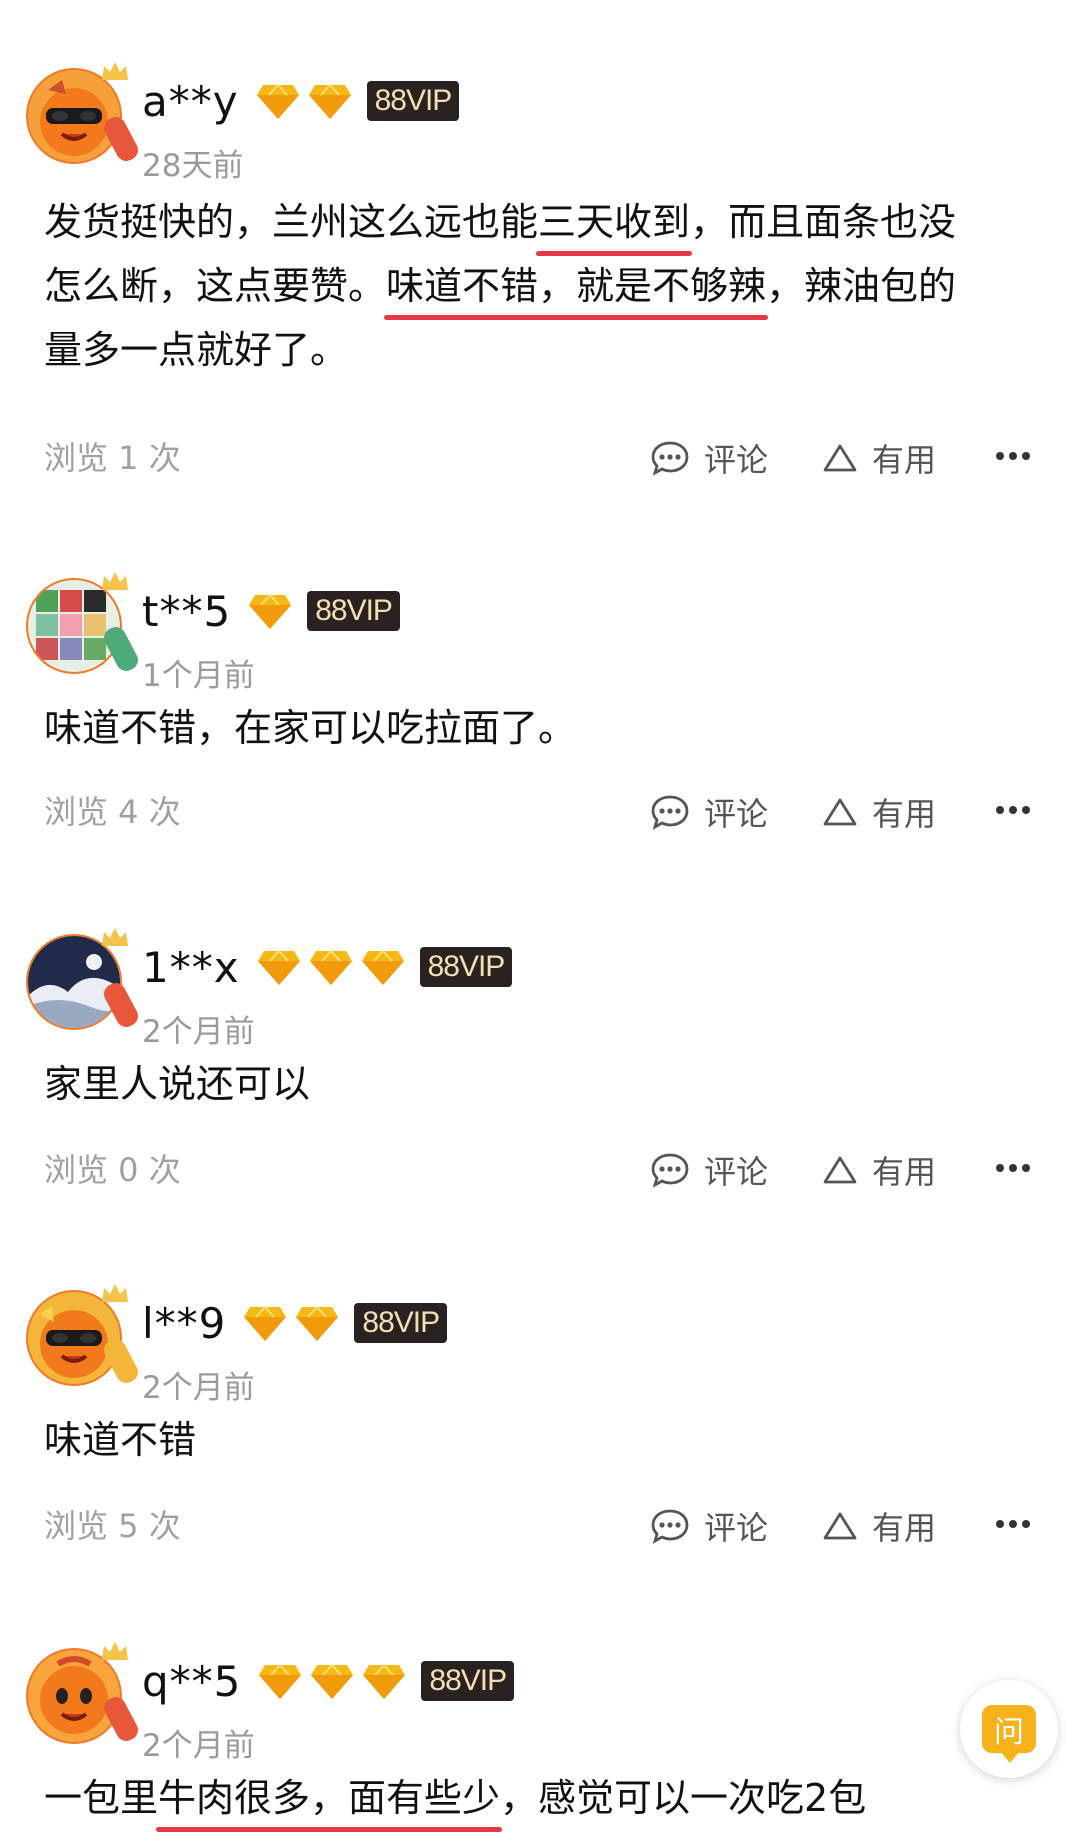  What do you see at coordinates (539, 1526) in the screenshot?
I see `review-footer: 浏览 5 次 评论 有用` at bounding box center [539, 1526].